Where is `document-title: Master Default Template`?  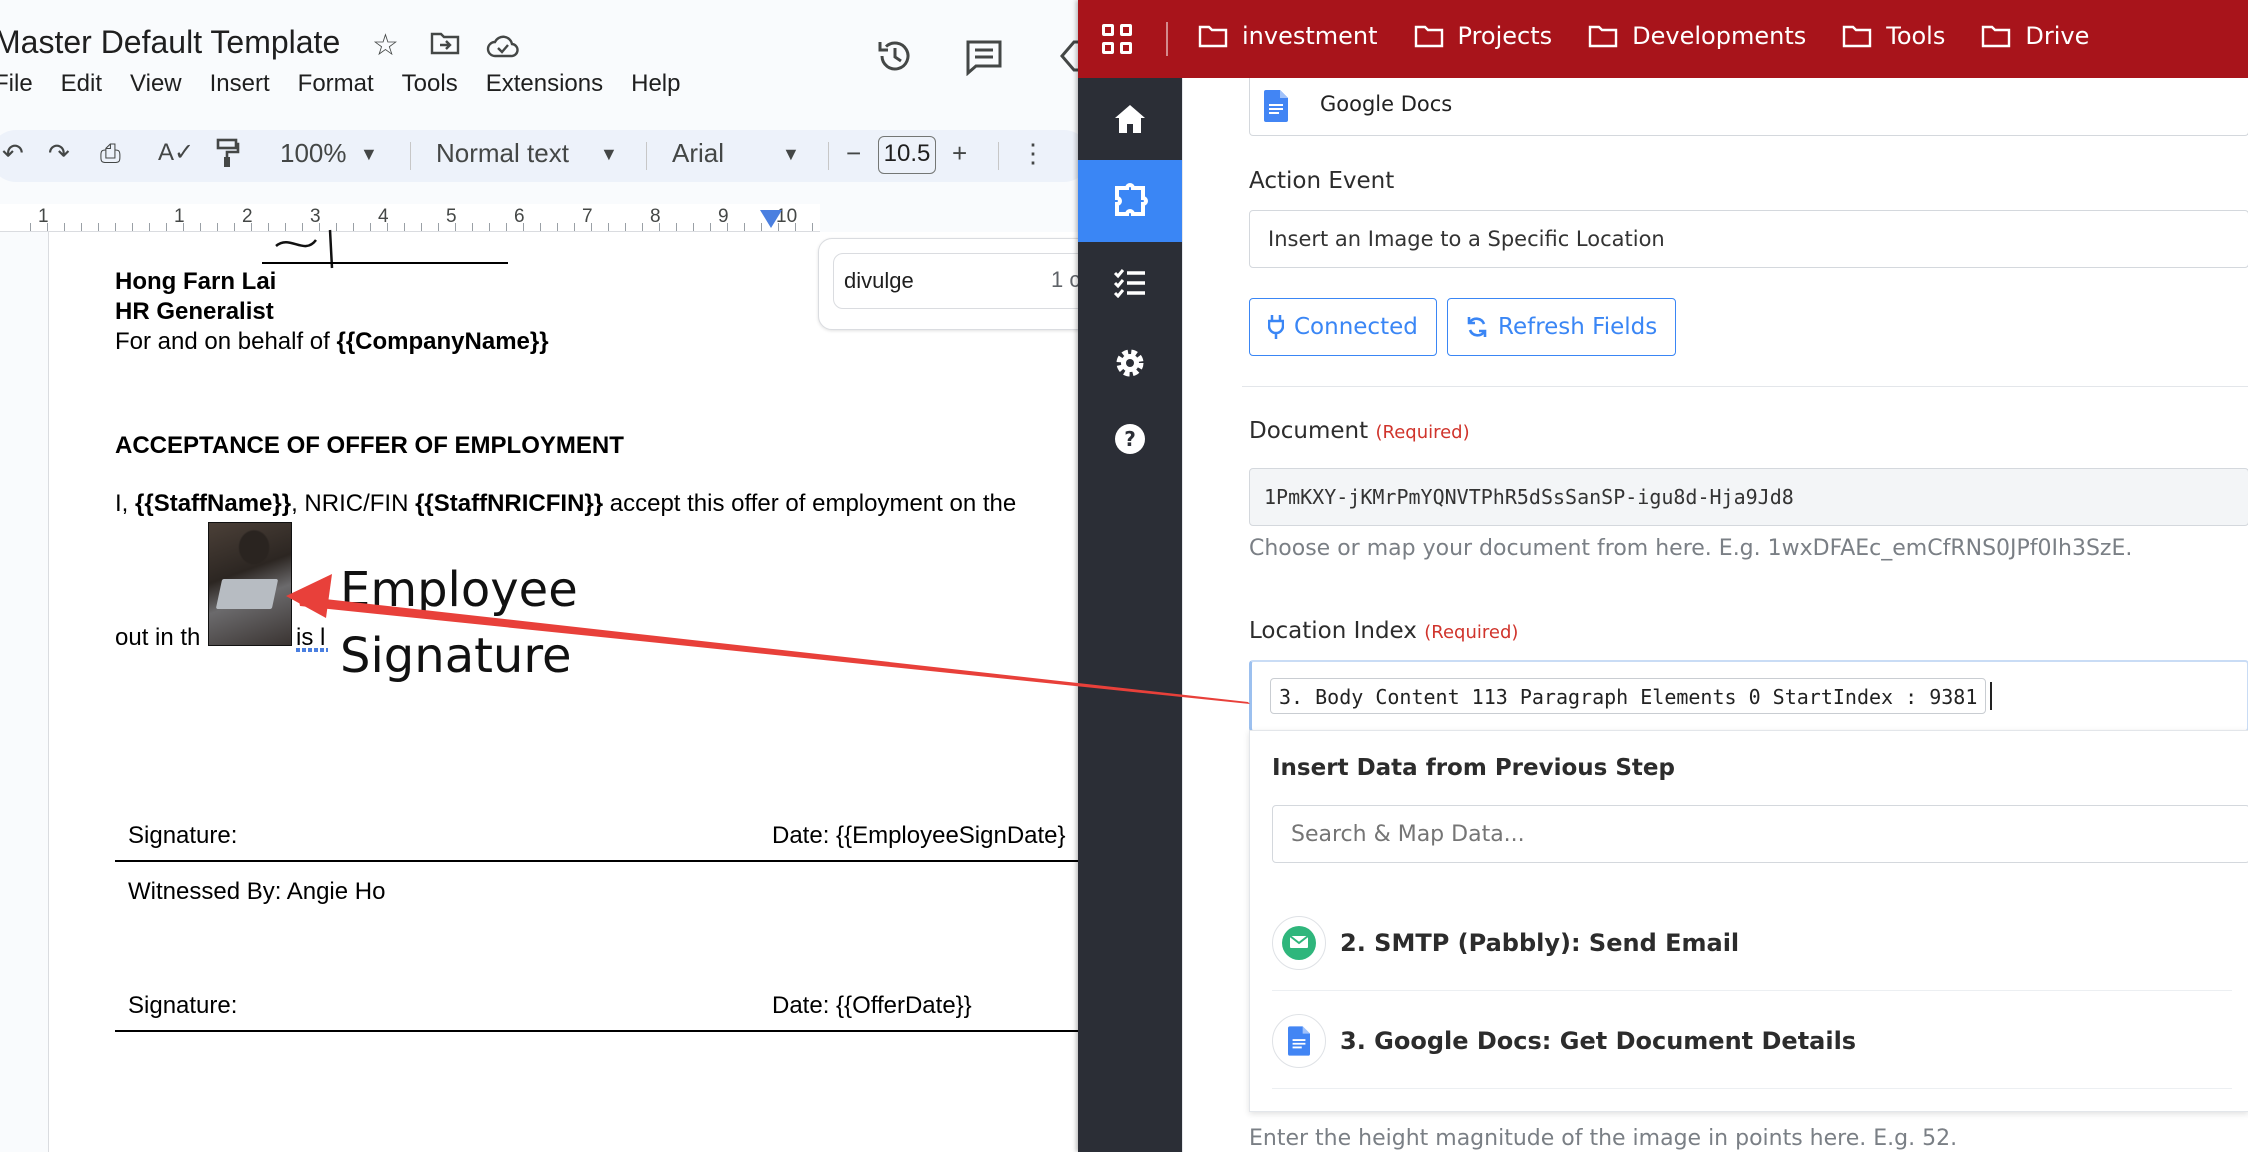
document-title: Master Default Template is located at coordinates (170, 42).